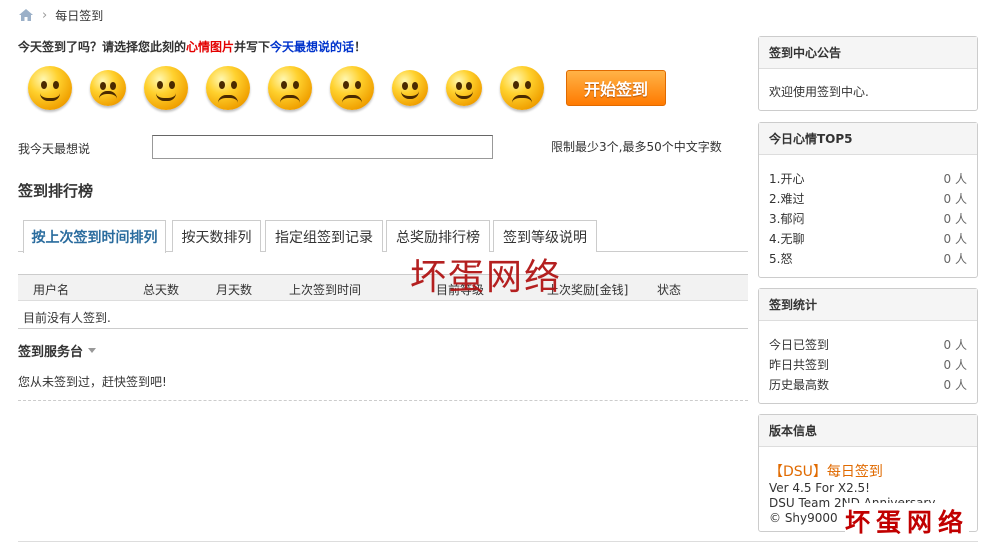 This screenshot has height=544, width=981. I want to click on say-label: 我今天最想说, so click(54, 149).